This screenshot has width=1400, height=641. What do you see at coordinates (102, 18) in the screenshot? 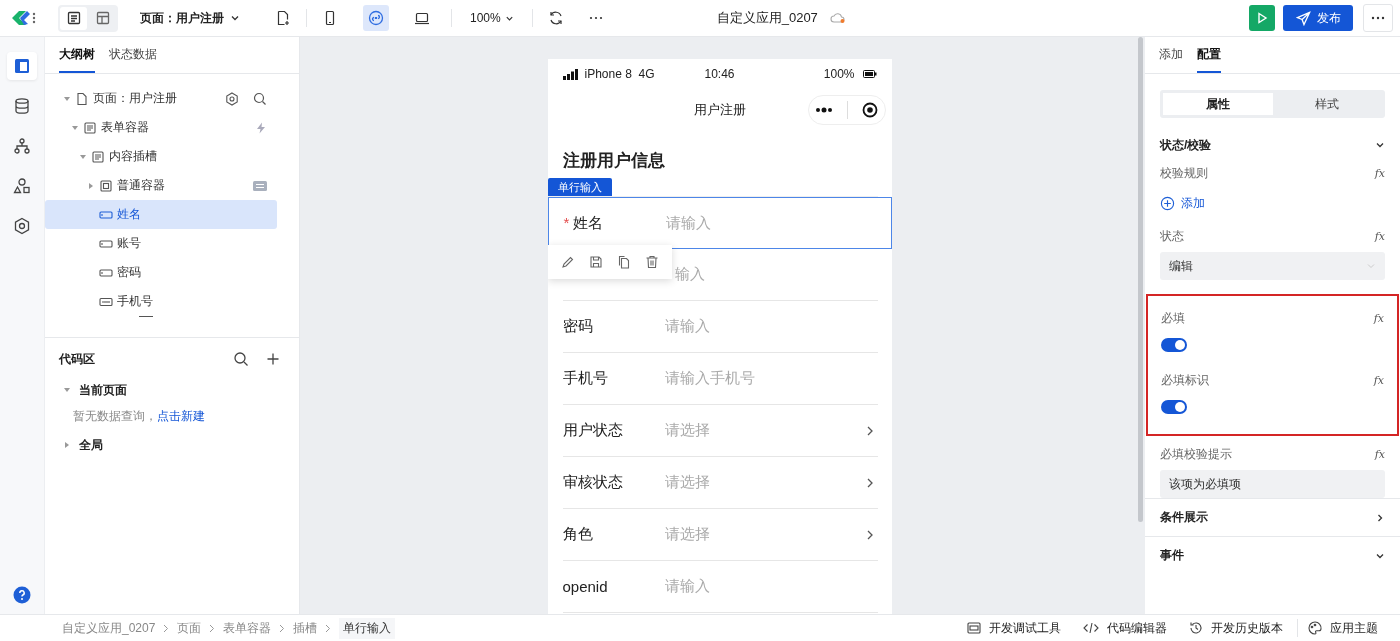
I see `layout-icon` at bounding box center [102, 18].